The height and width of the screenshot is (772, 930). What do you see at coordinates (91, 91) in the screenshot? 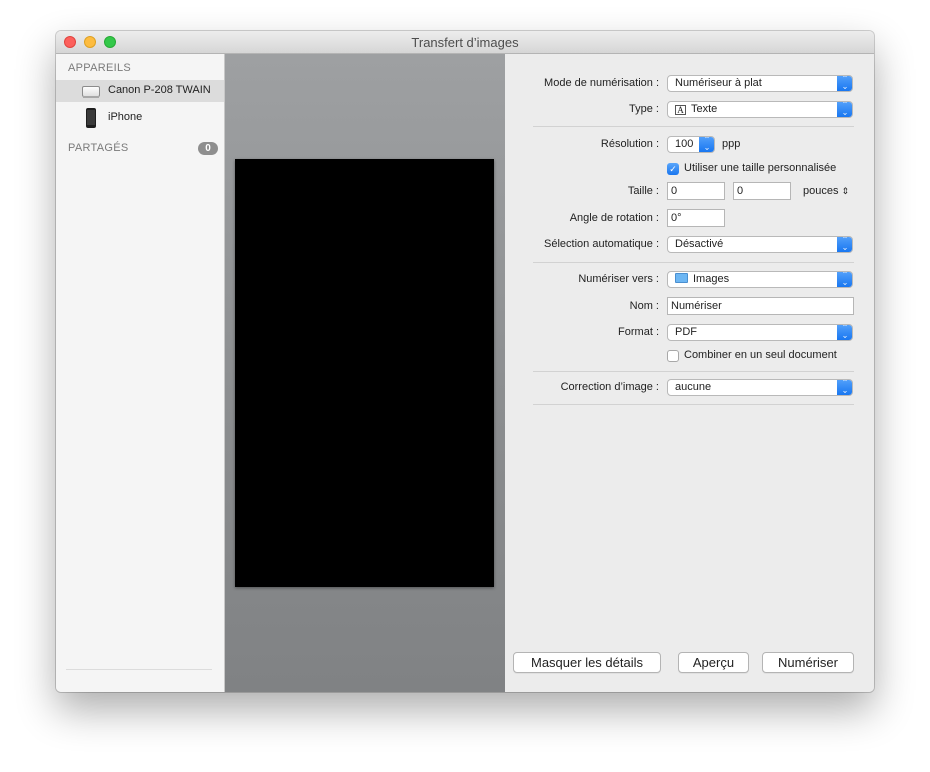
I see `scanner-icon` at bounding box center [91, 91].